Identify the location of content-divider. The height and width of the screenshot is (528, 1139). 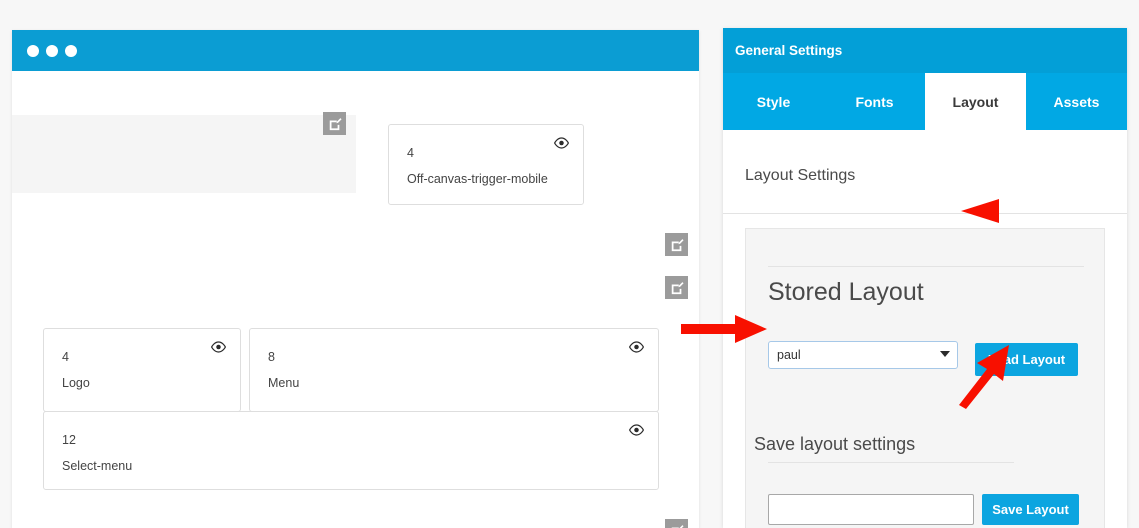
(925, 213).